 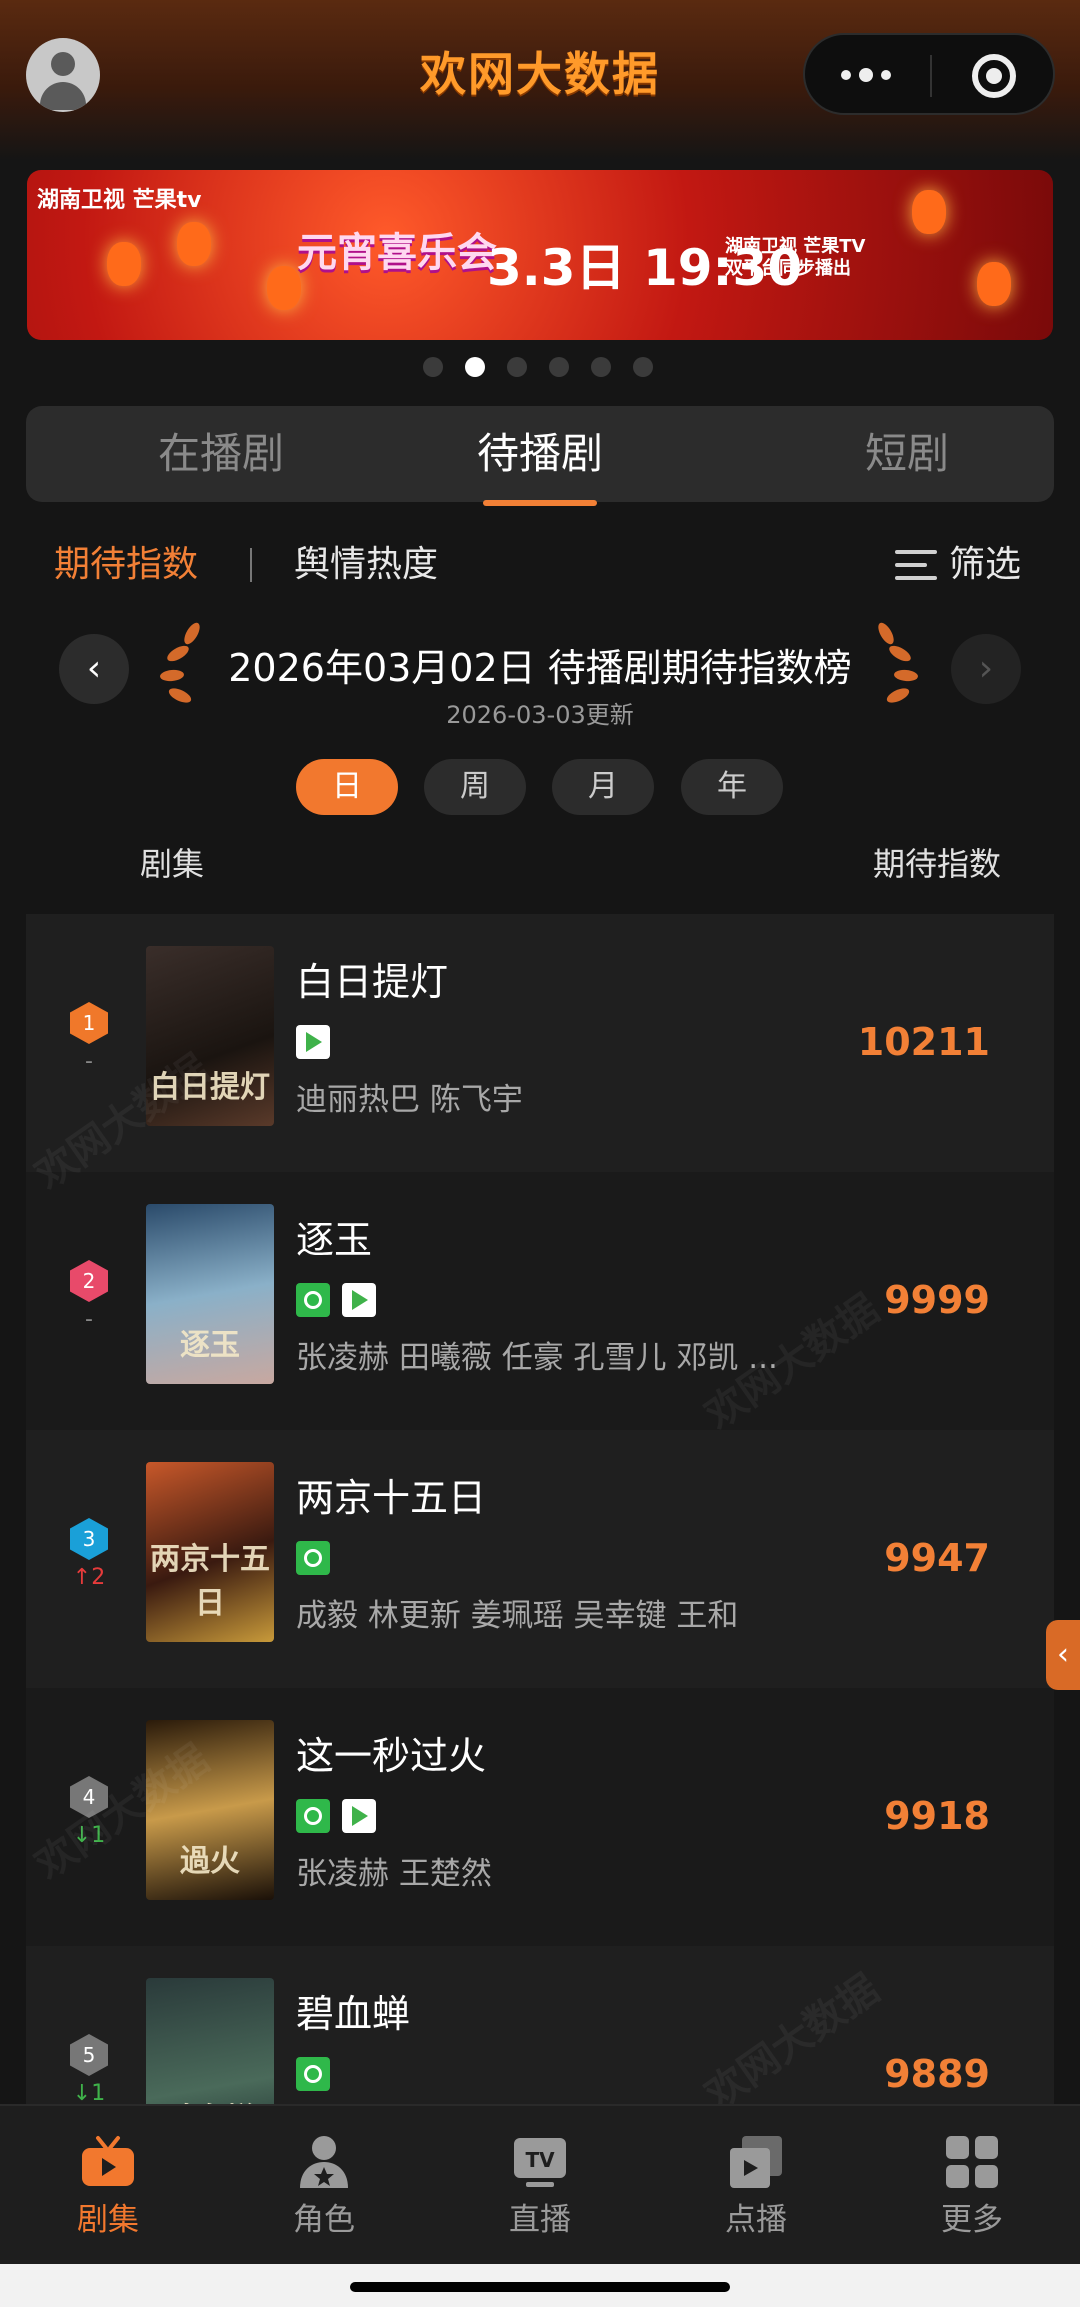 I want to click on avatar-head-icon, so click(x=63, y=64).